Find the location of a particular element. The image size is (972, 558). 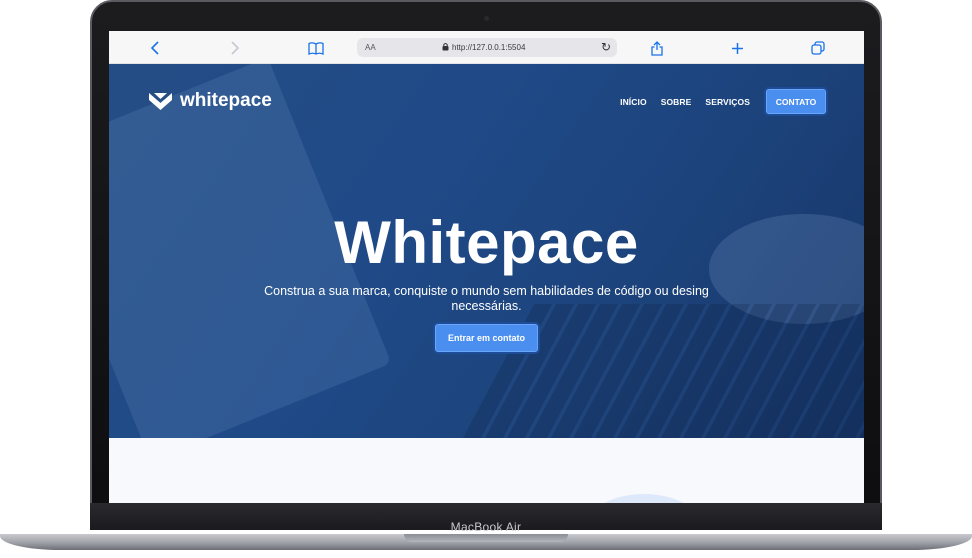

nav-servicos: SERVIÇOS is located at coordinates (727, 102).